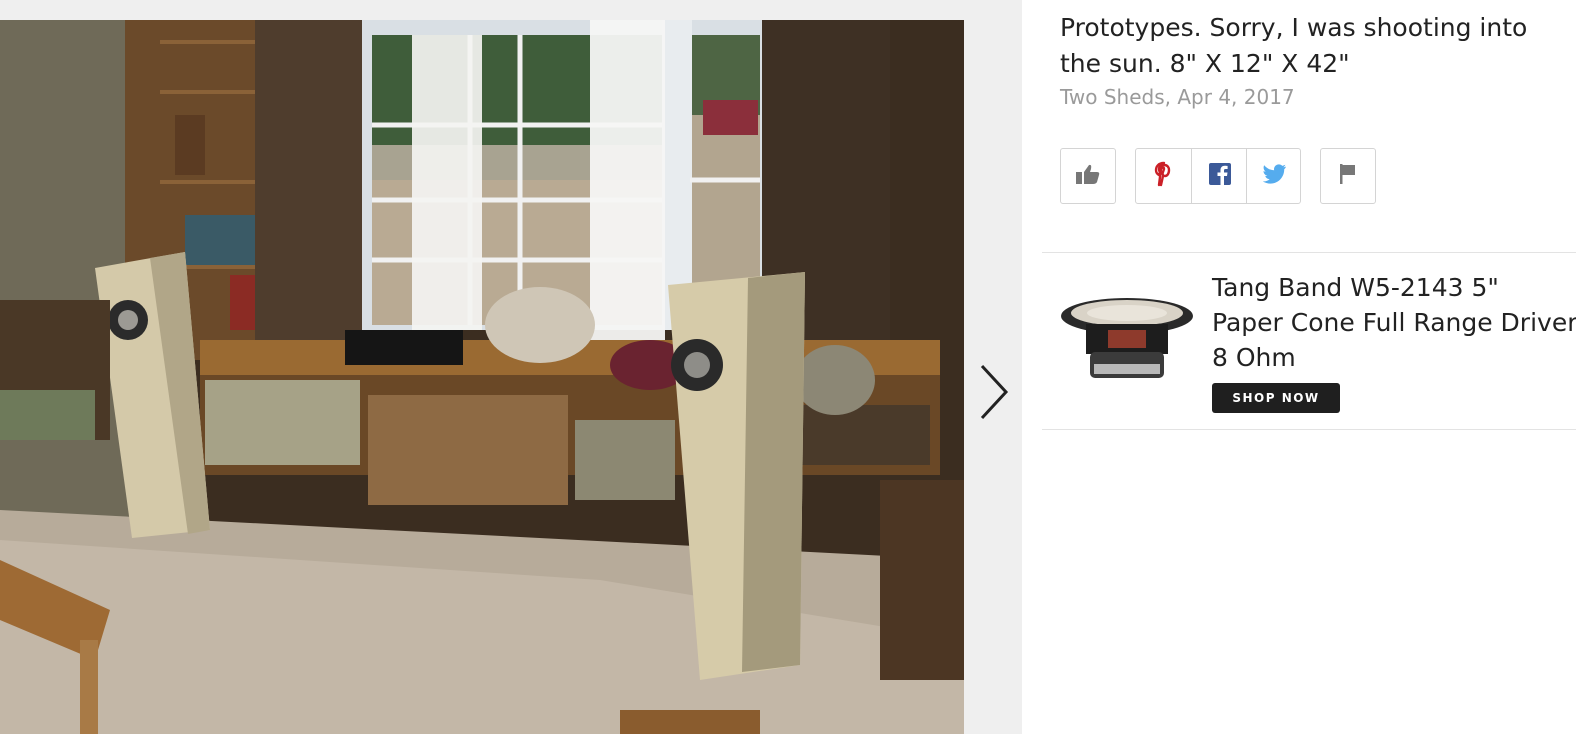 The width and height of the screenshot is (1576, 734). Describe the element at coordinates (1127, 336) in the screenshot. I see `speaker-driver-image` at that location.